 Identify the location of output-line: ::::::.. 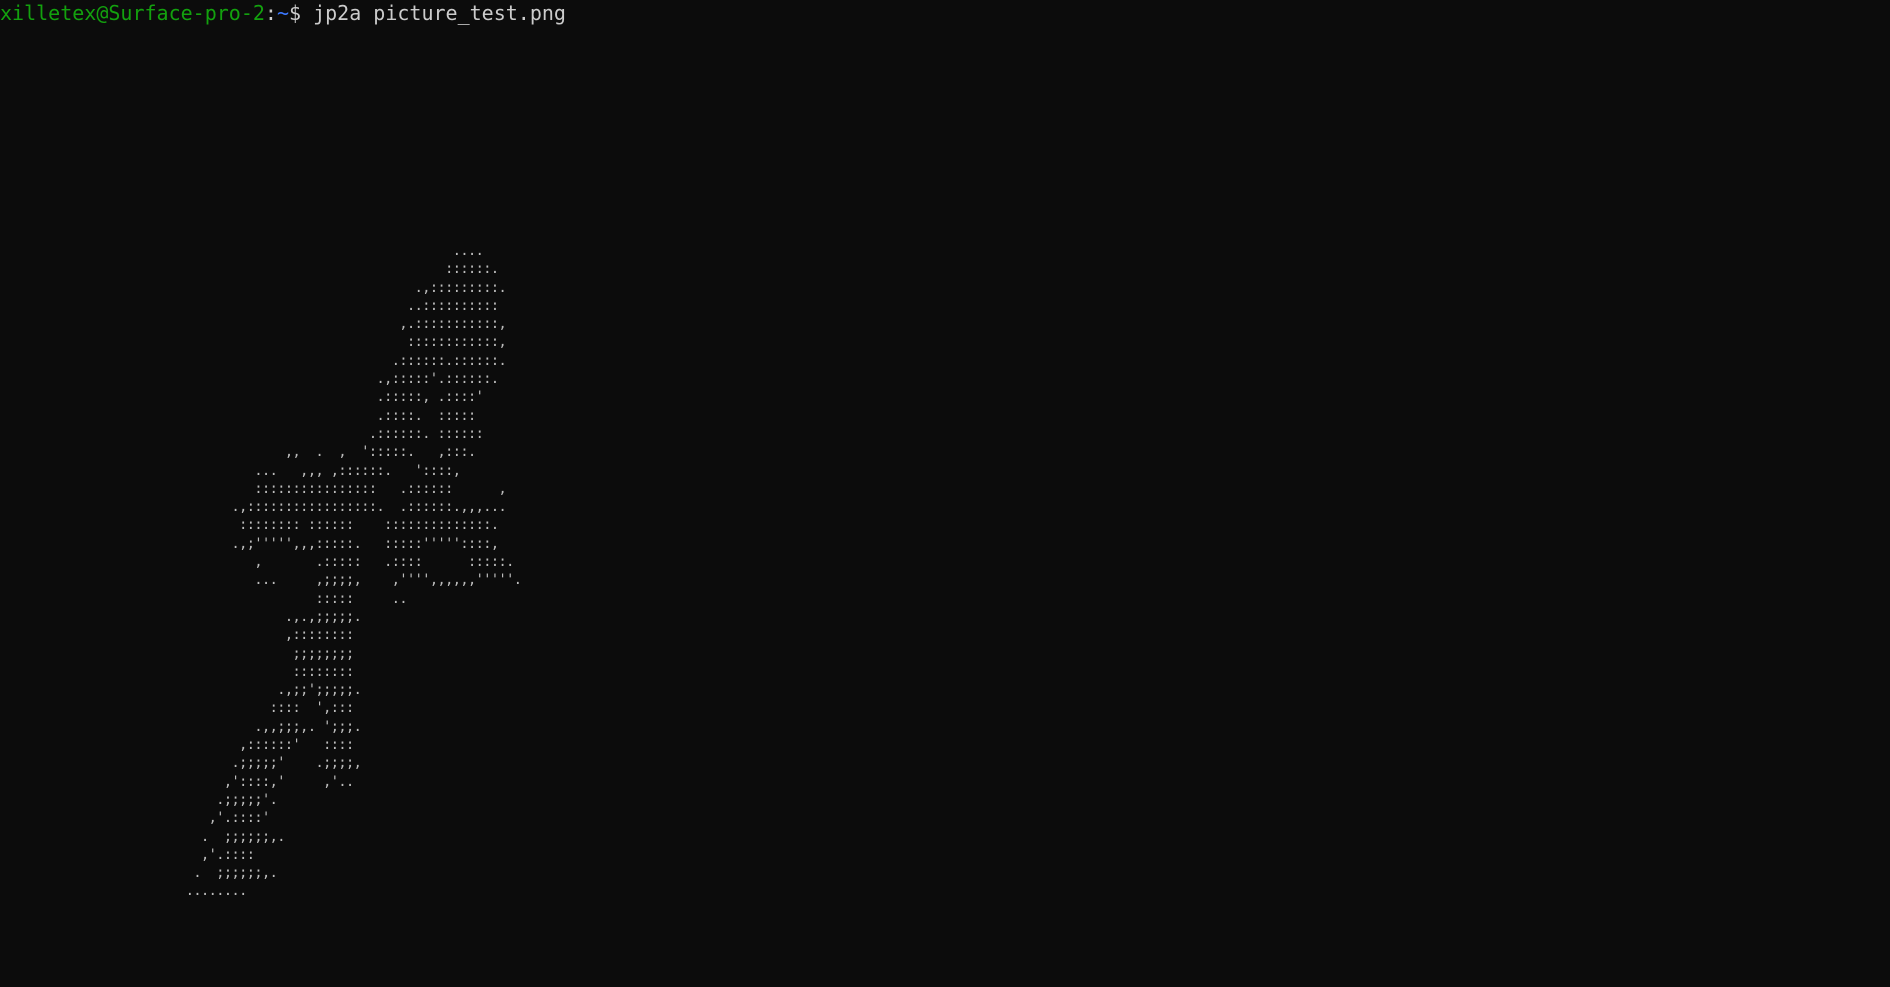
(338, 269).